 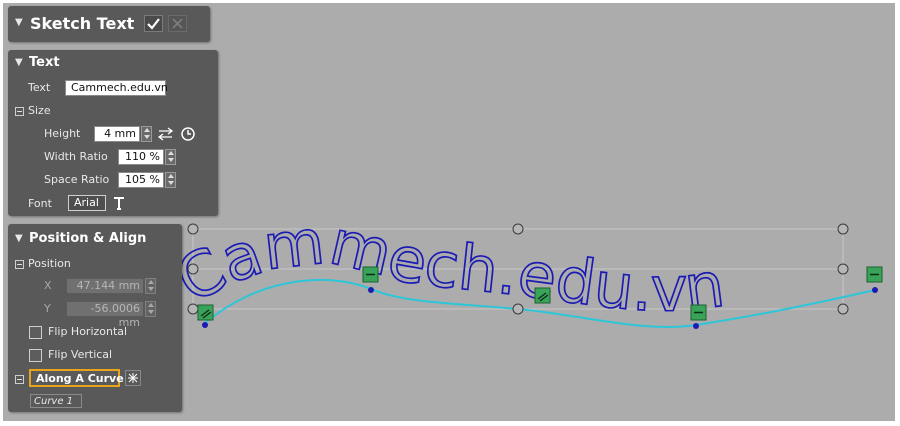 What do you see at coordinates (39, 110) in the screenshot?
I see `size-label: Size` at bounding box center [39, 110].